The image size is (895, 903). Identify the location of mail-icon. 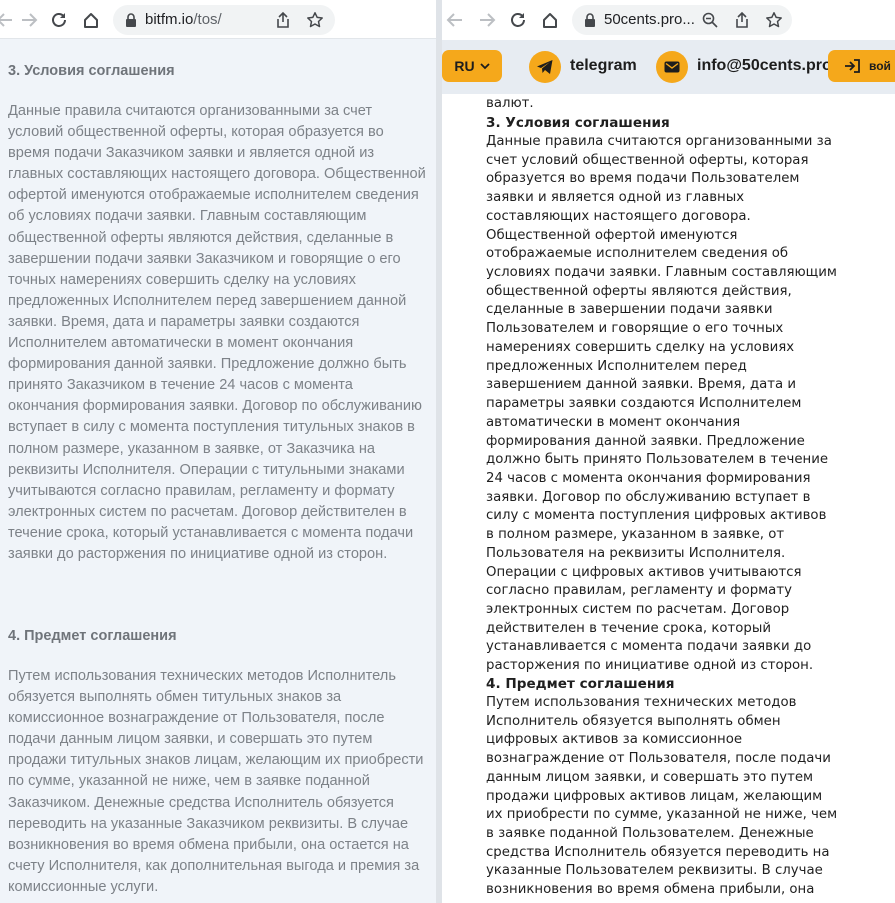
(672, 67).